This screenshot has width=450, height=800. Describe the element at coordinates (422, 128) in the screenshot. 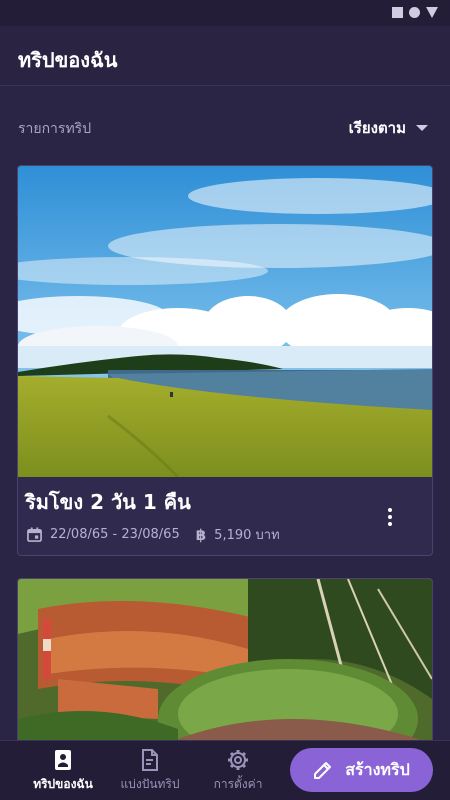

I see `chevron-down-icon` at that location.